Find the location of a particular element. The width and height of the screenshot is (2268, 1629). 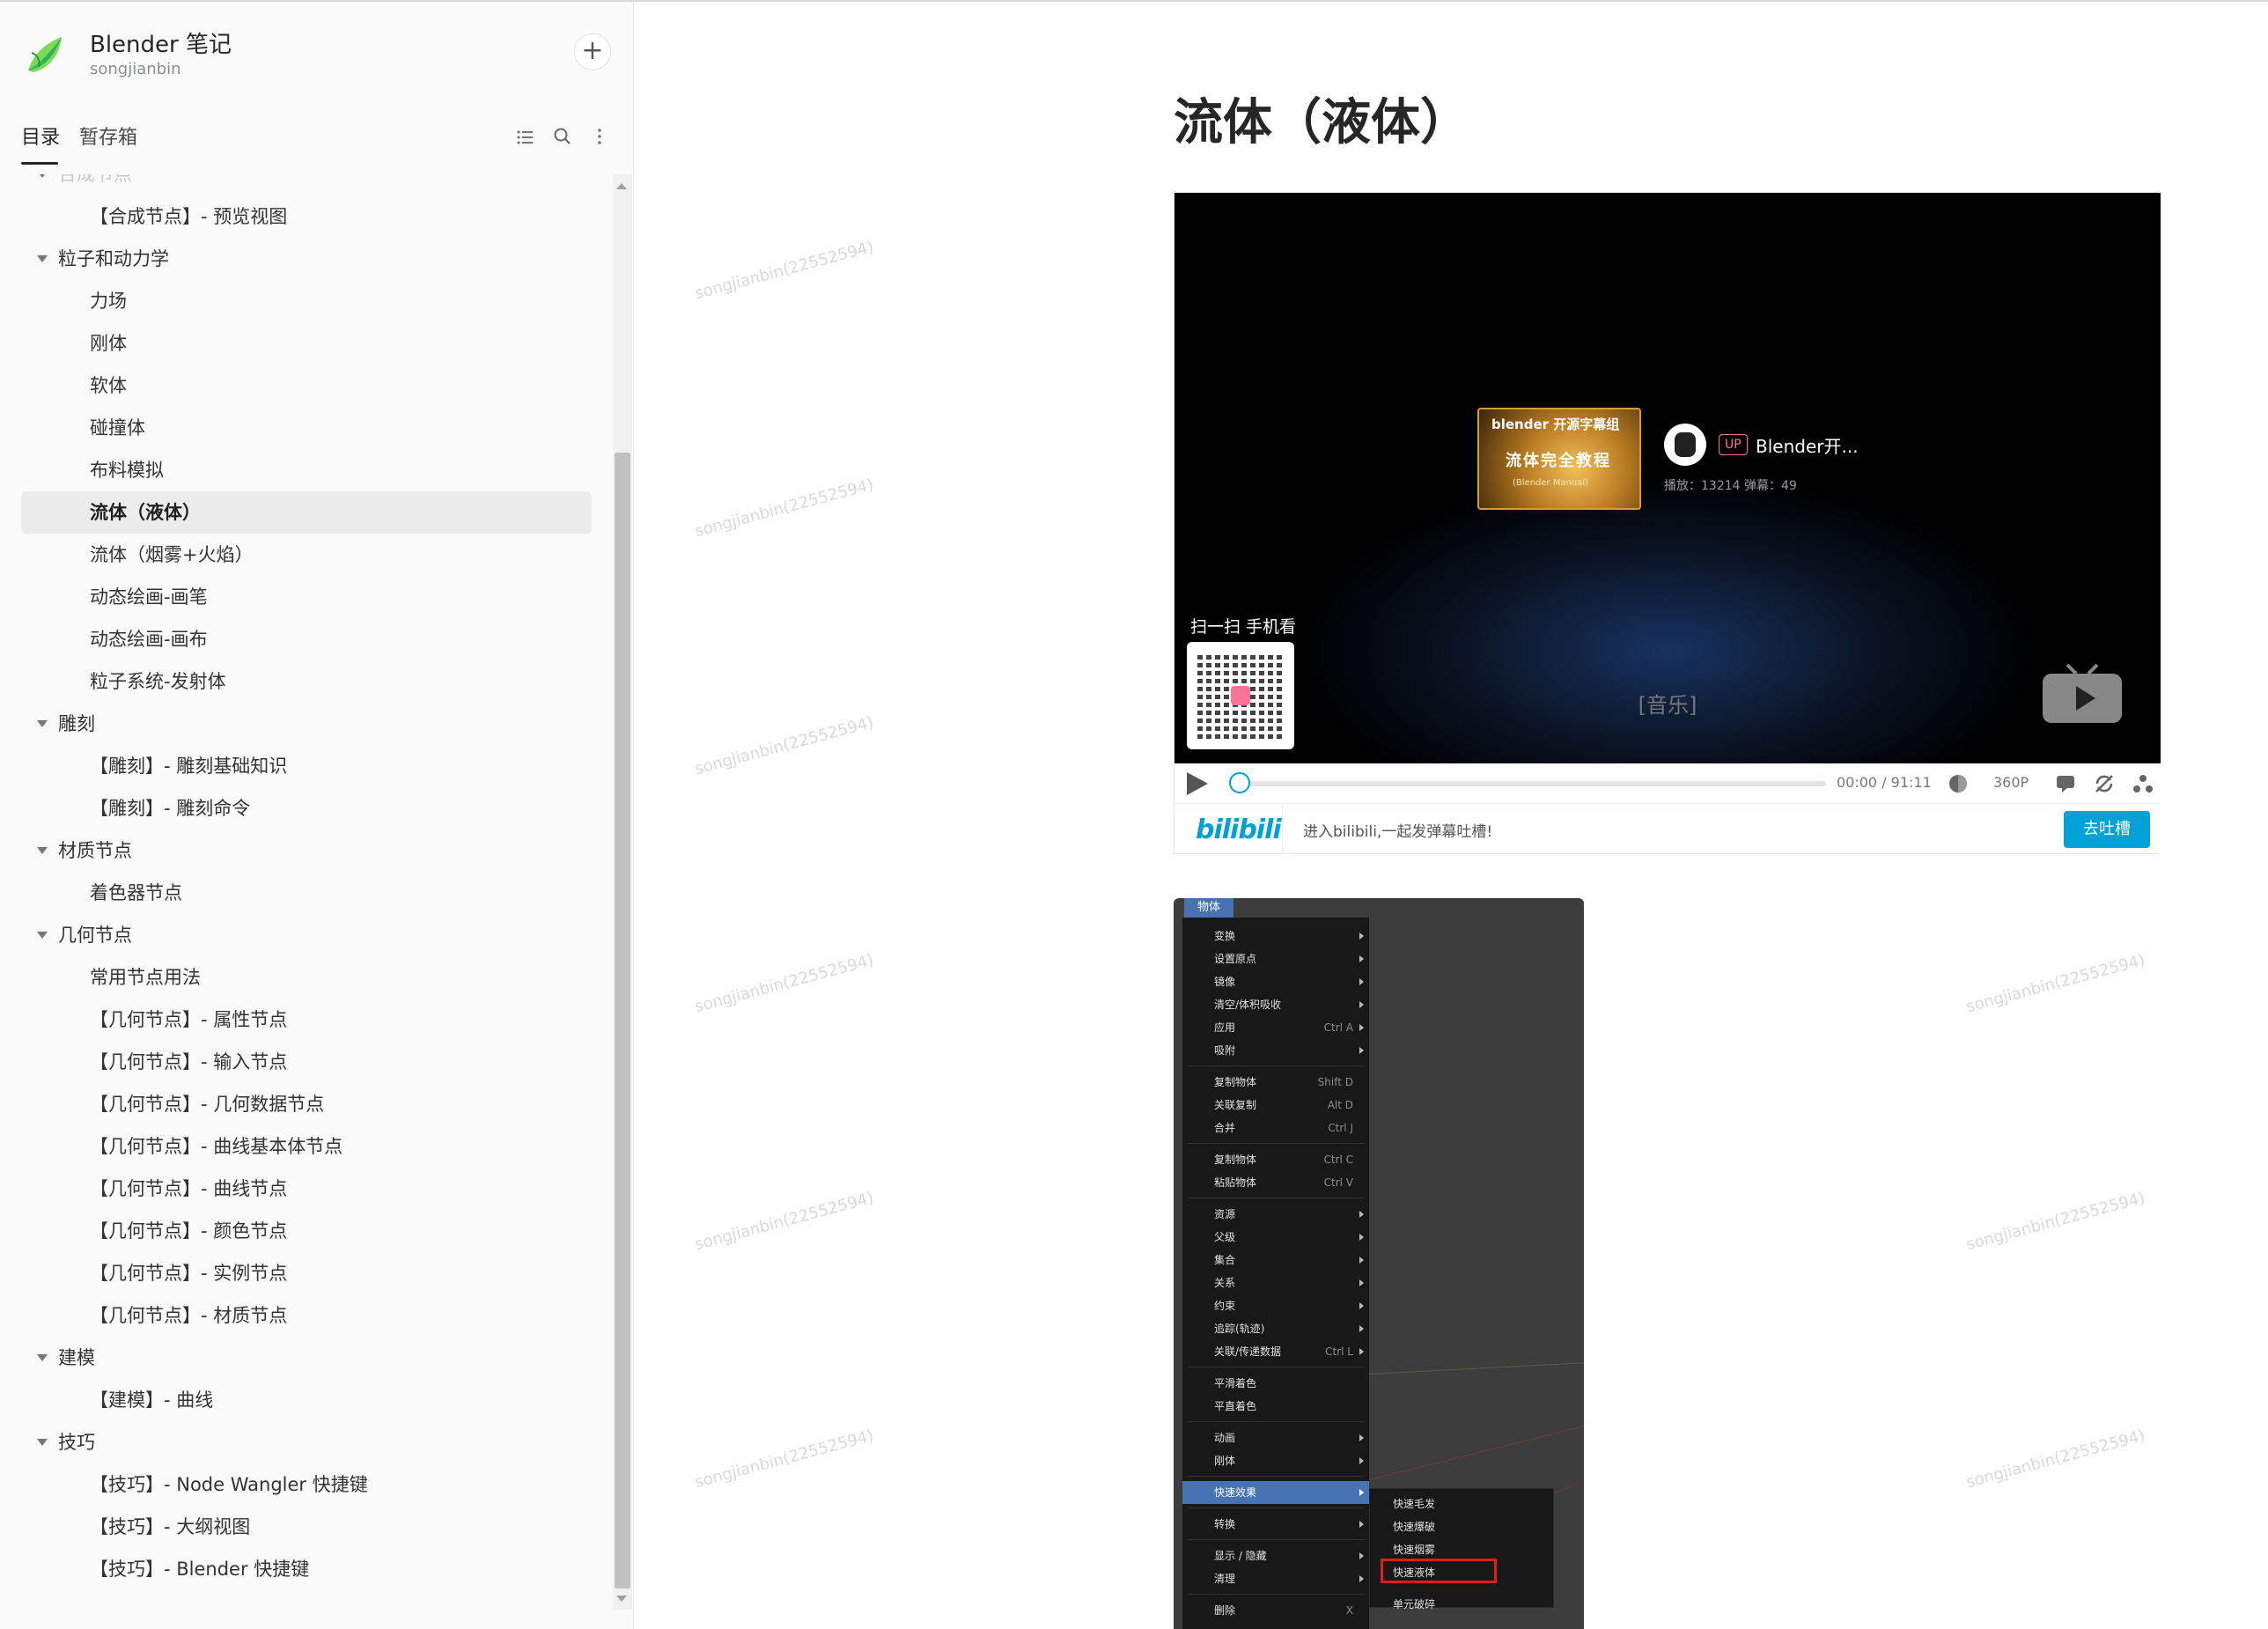

blender-submenu-item: 单元破碎 is located at coordinates (1462, 1604).